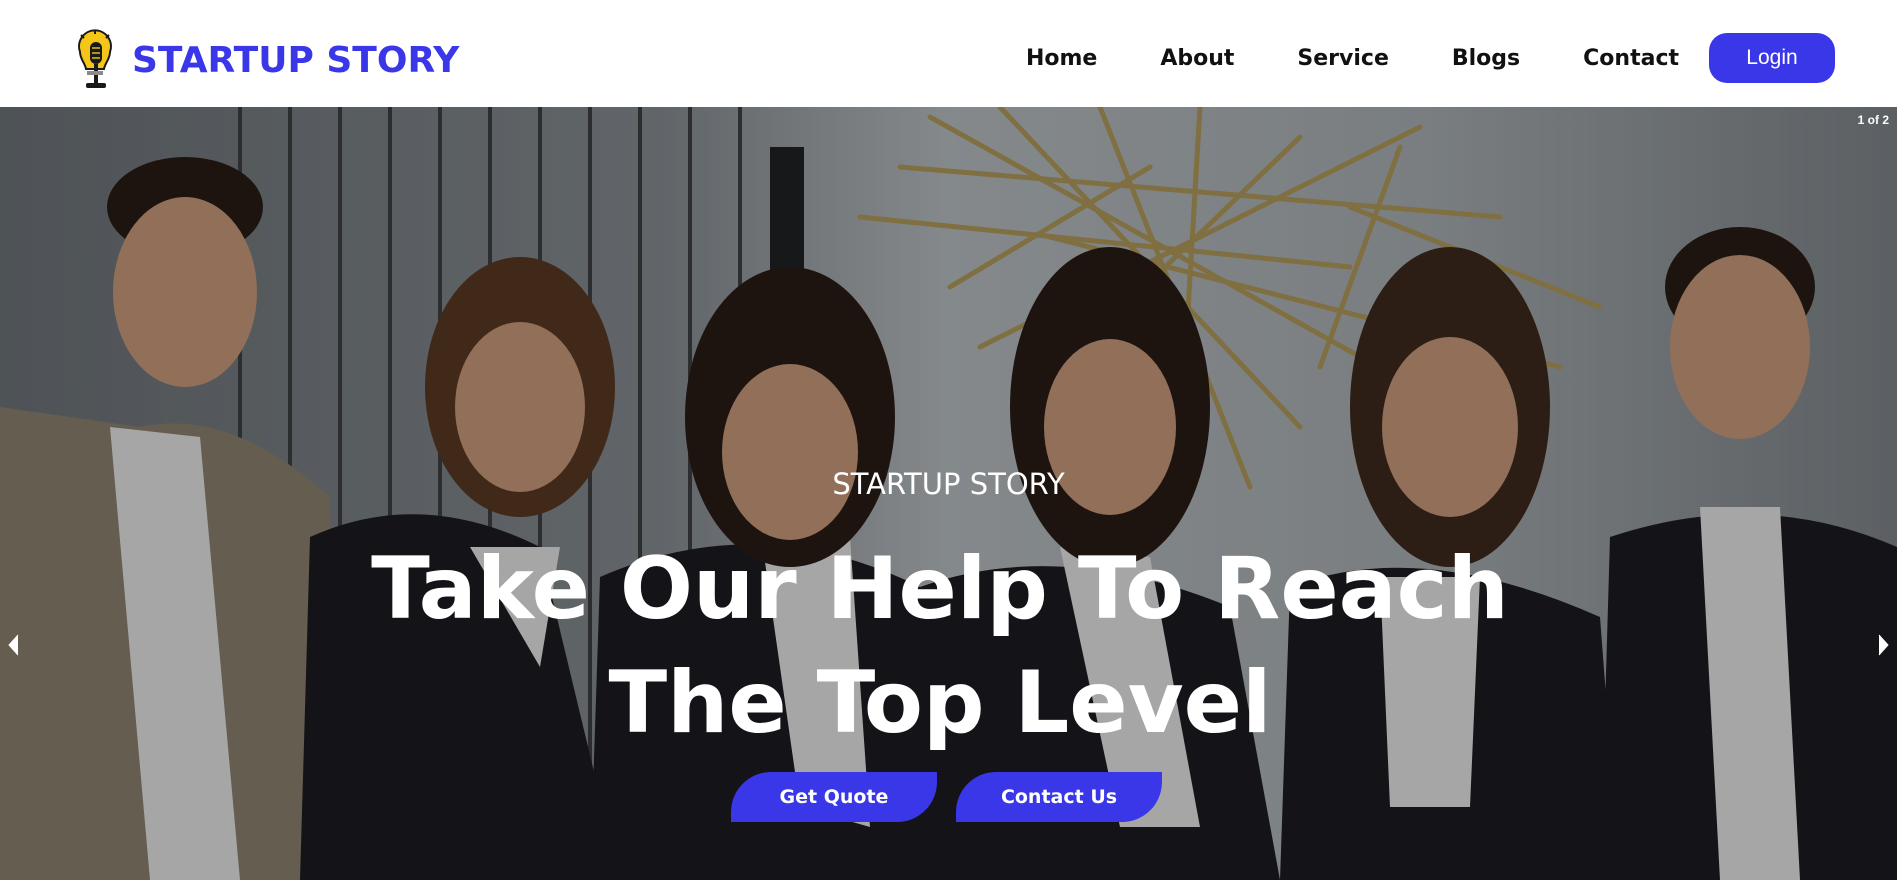 The image size is (1897, 880). Describe the element at coordinates (1873, 120) in the screenshot. I see `slide-counter: 1 of 2` at that location.